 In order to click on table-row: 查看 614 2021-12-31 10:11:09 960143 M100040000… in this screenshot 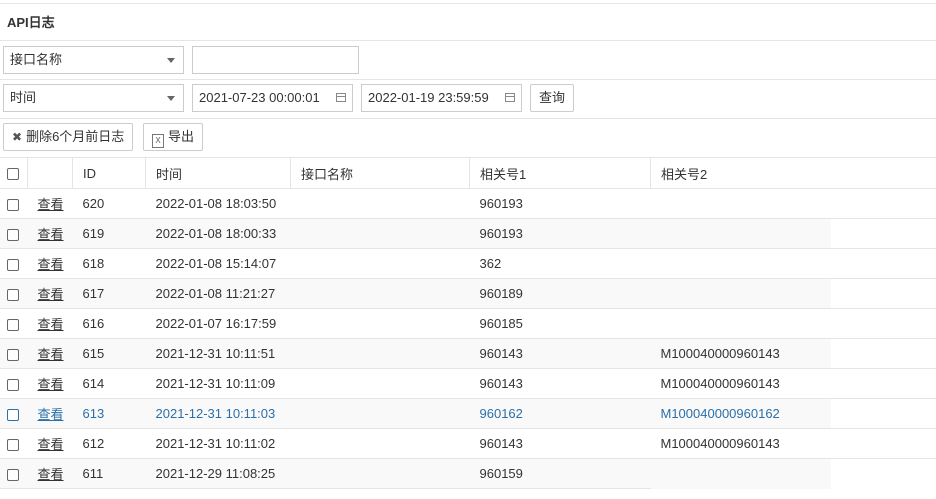, I will do `click(468, 383)`.